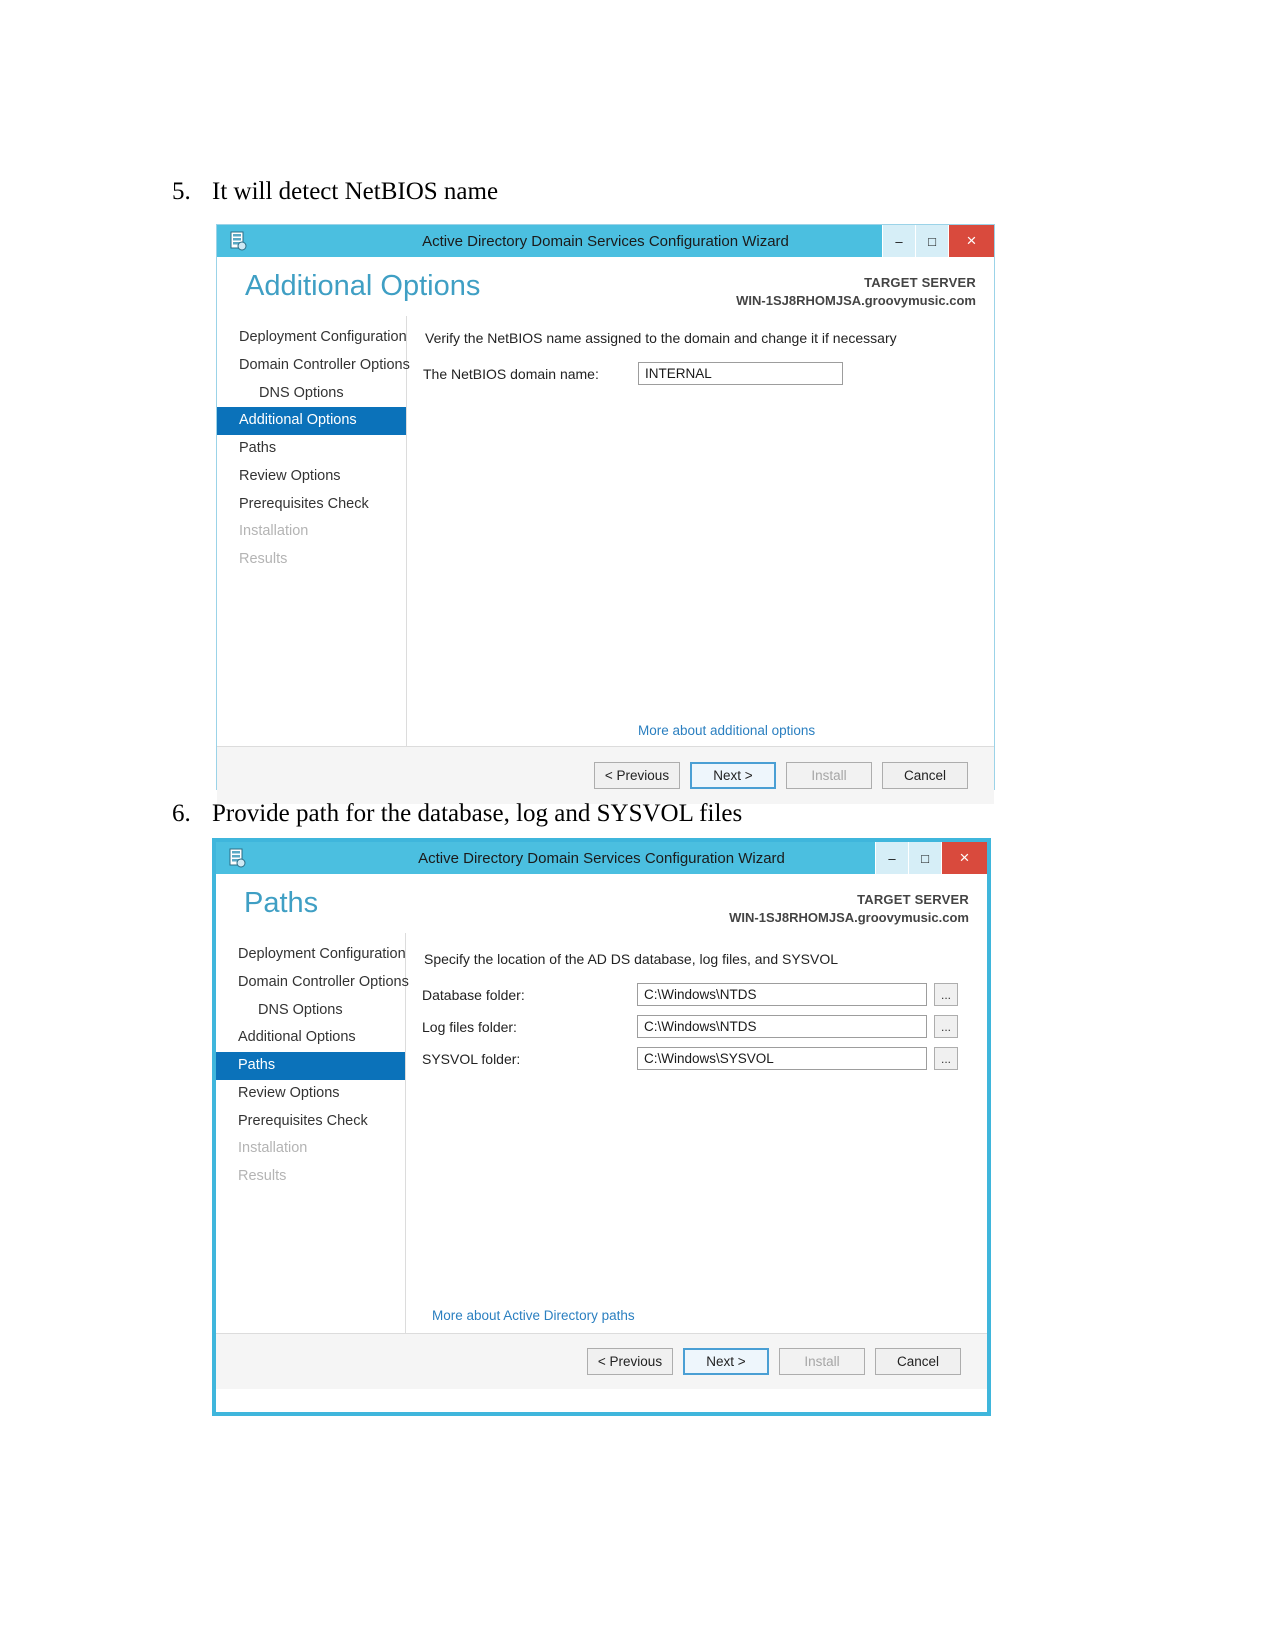  I want to click on netbios-domain-name-row: The NetBIOS domain name: INTERNAL, so click(699, 373).